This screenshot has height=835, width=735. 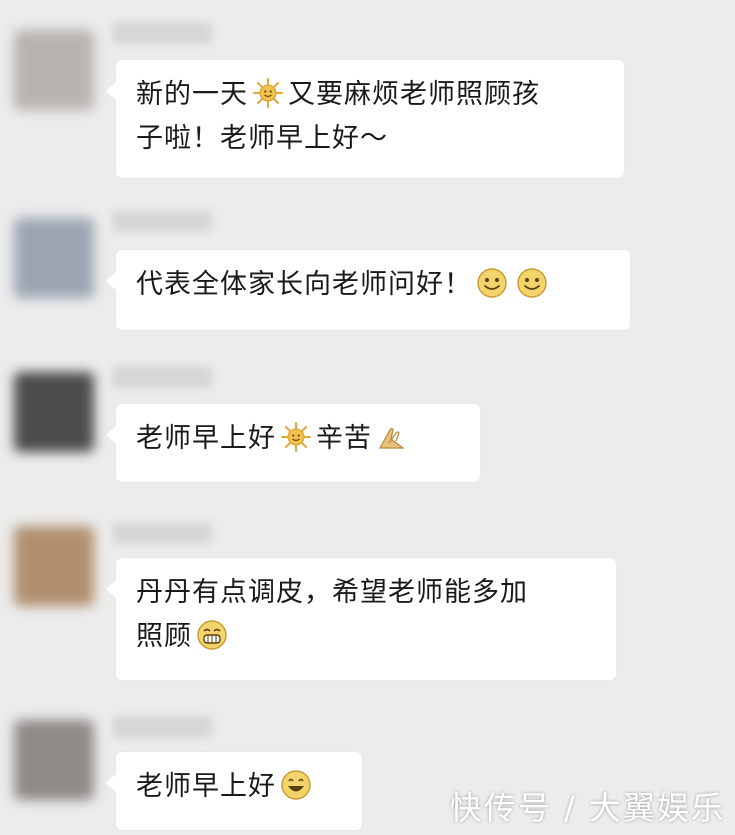 I want to click on watermark: 快传号 / 大翼娱乐, so click(x=587, y=808).